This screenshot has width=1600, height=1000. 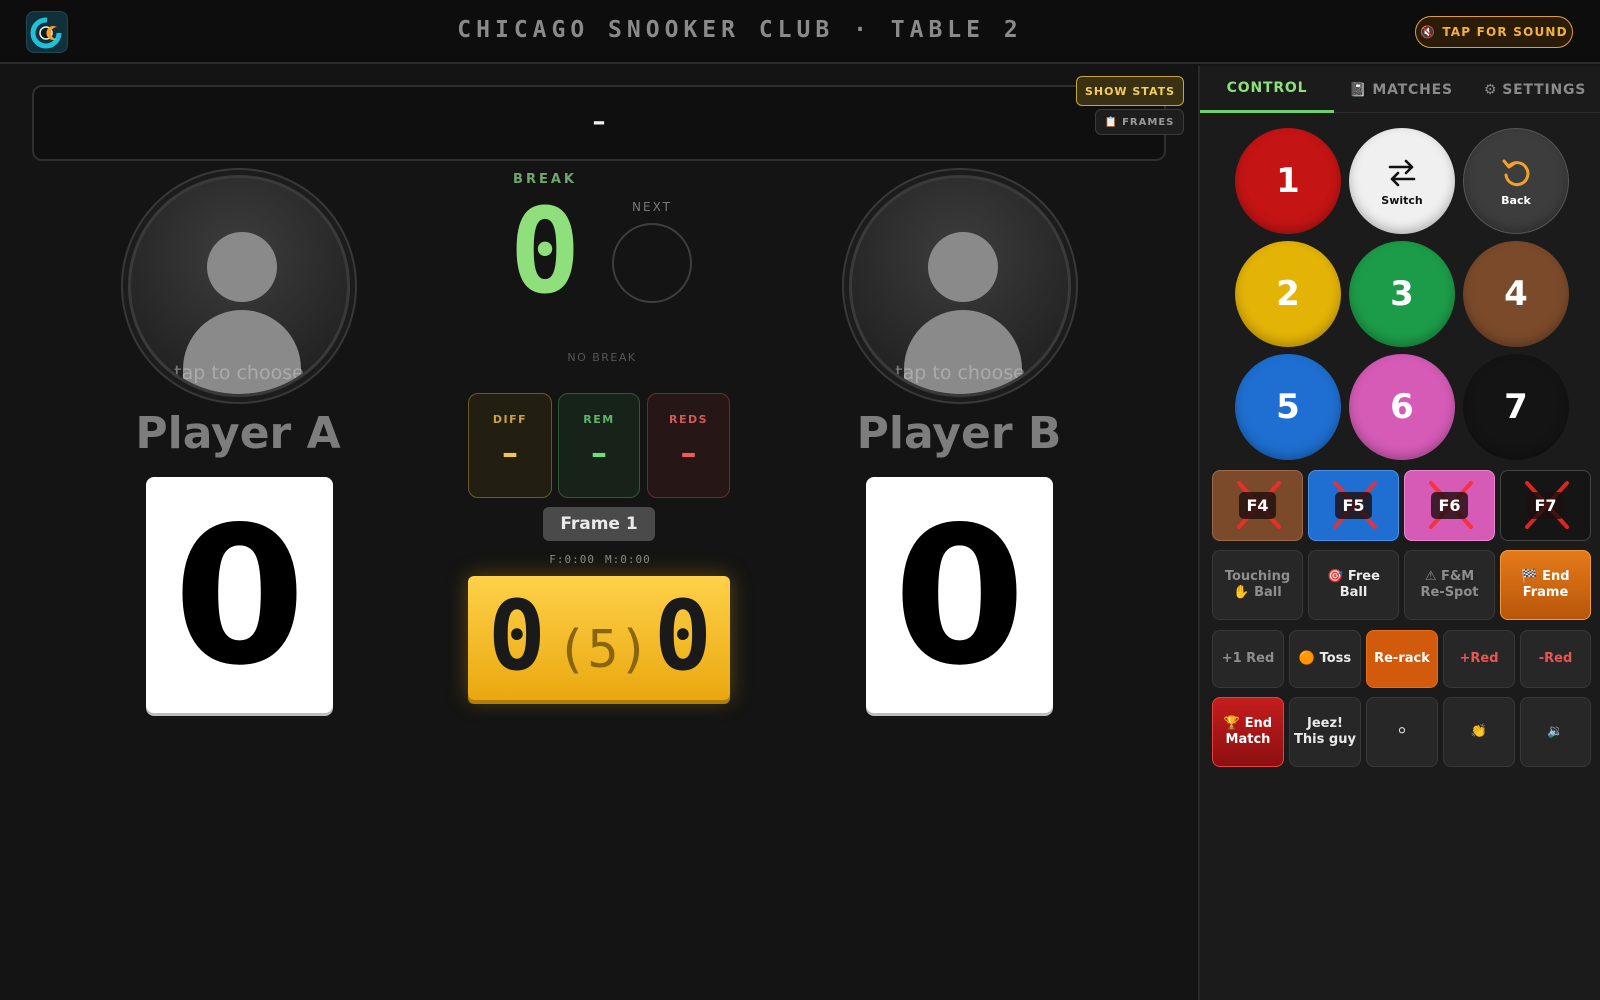 I want to click on ball-value: 5, so click(x=1288, y=407).